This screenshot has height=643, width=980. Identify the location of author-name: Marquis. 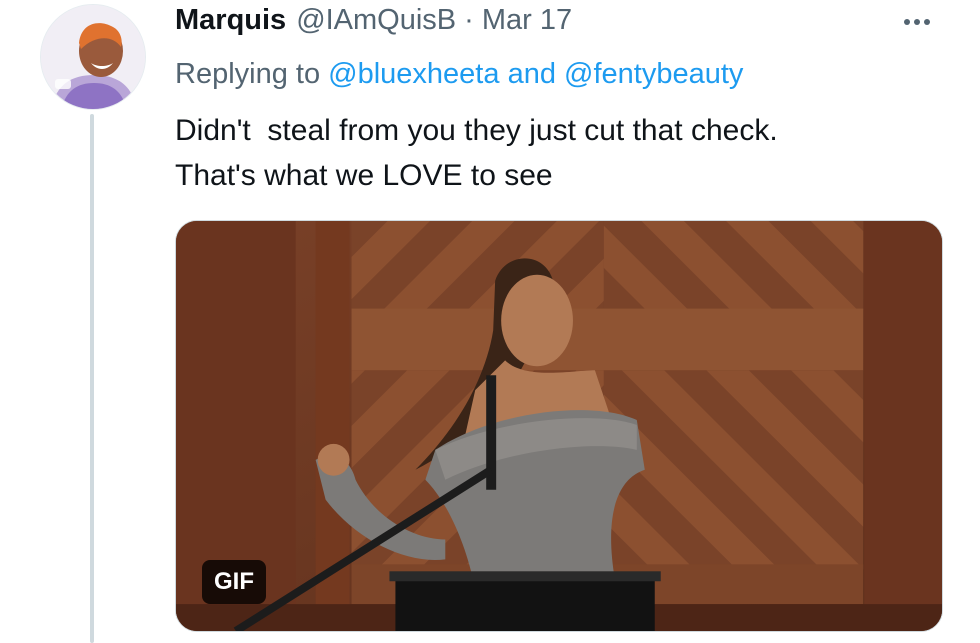
(230, 20).